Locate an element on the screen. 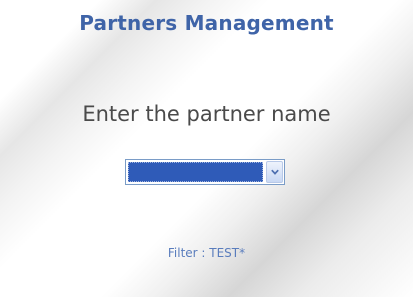  dropdown-button is located at coordinates (274, 172).